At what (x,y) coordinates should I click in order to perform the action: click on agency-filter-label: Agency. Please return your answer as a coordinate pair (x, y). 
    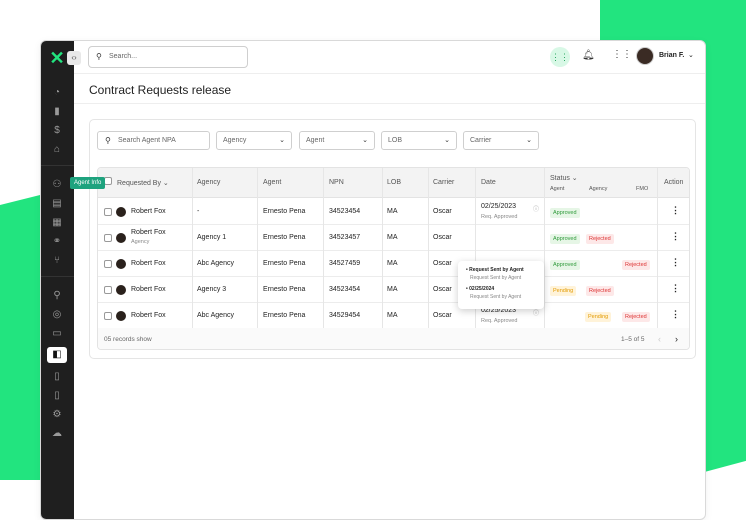
    Looking at the image, I should click on (235, 140).